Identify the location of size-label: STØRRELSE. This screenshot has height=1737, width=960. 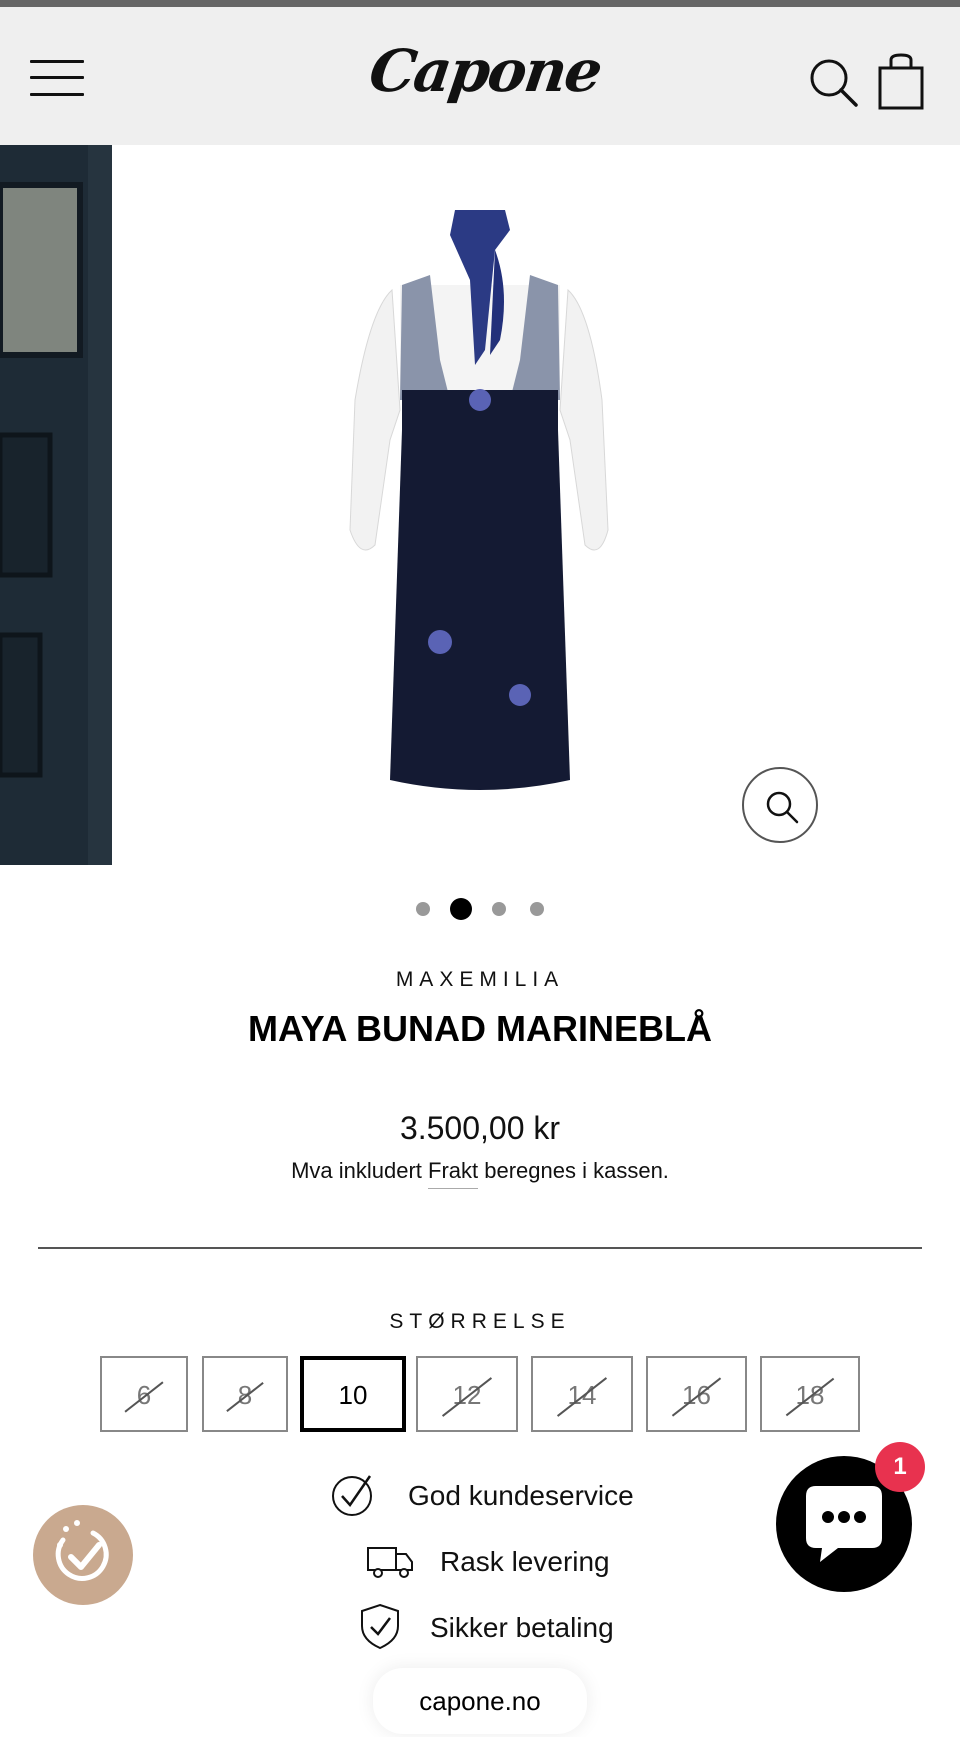
(480, 1321).